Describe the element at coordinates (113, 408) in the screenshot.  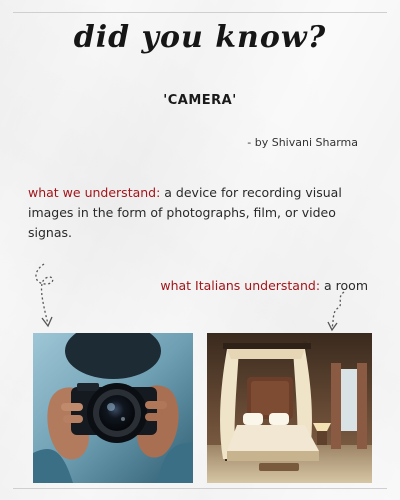
I see `photographer-camera-photo` at that location.